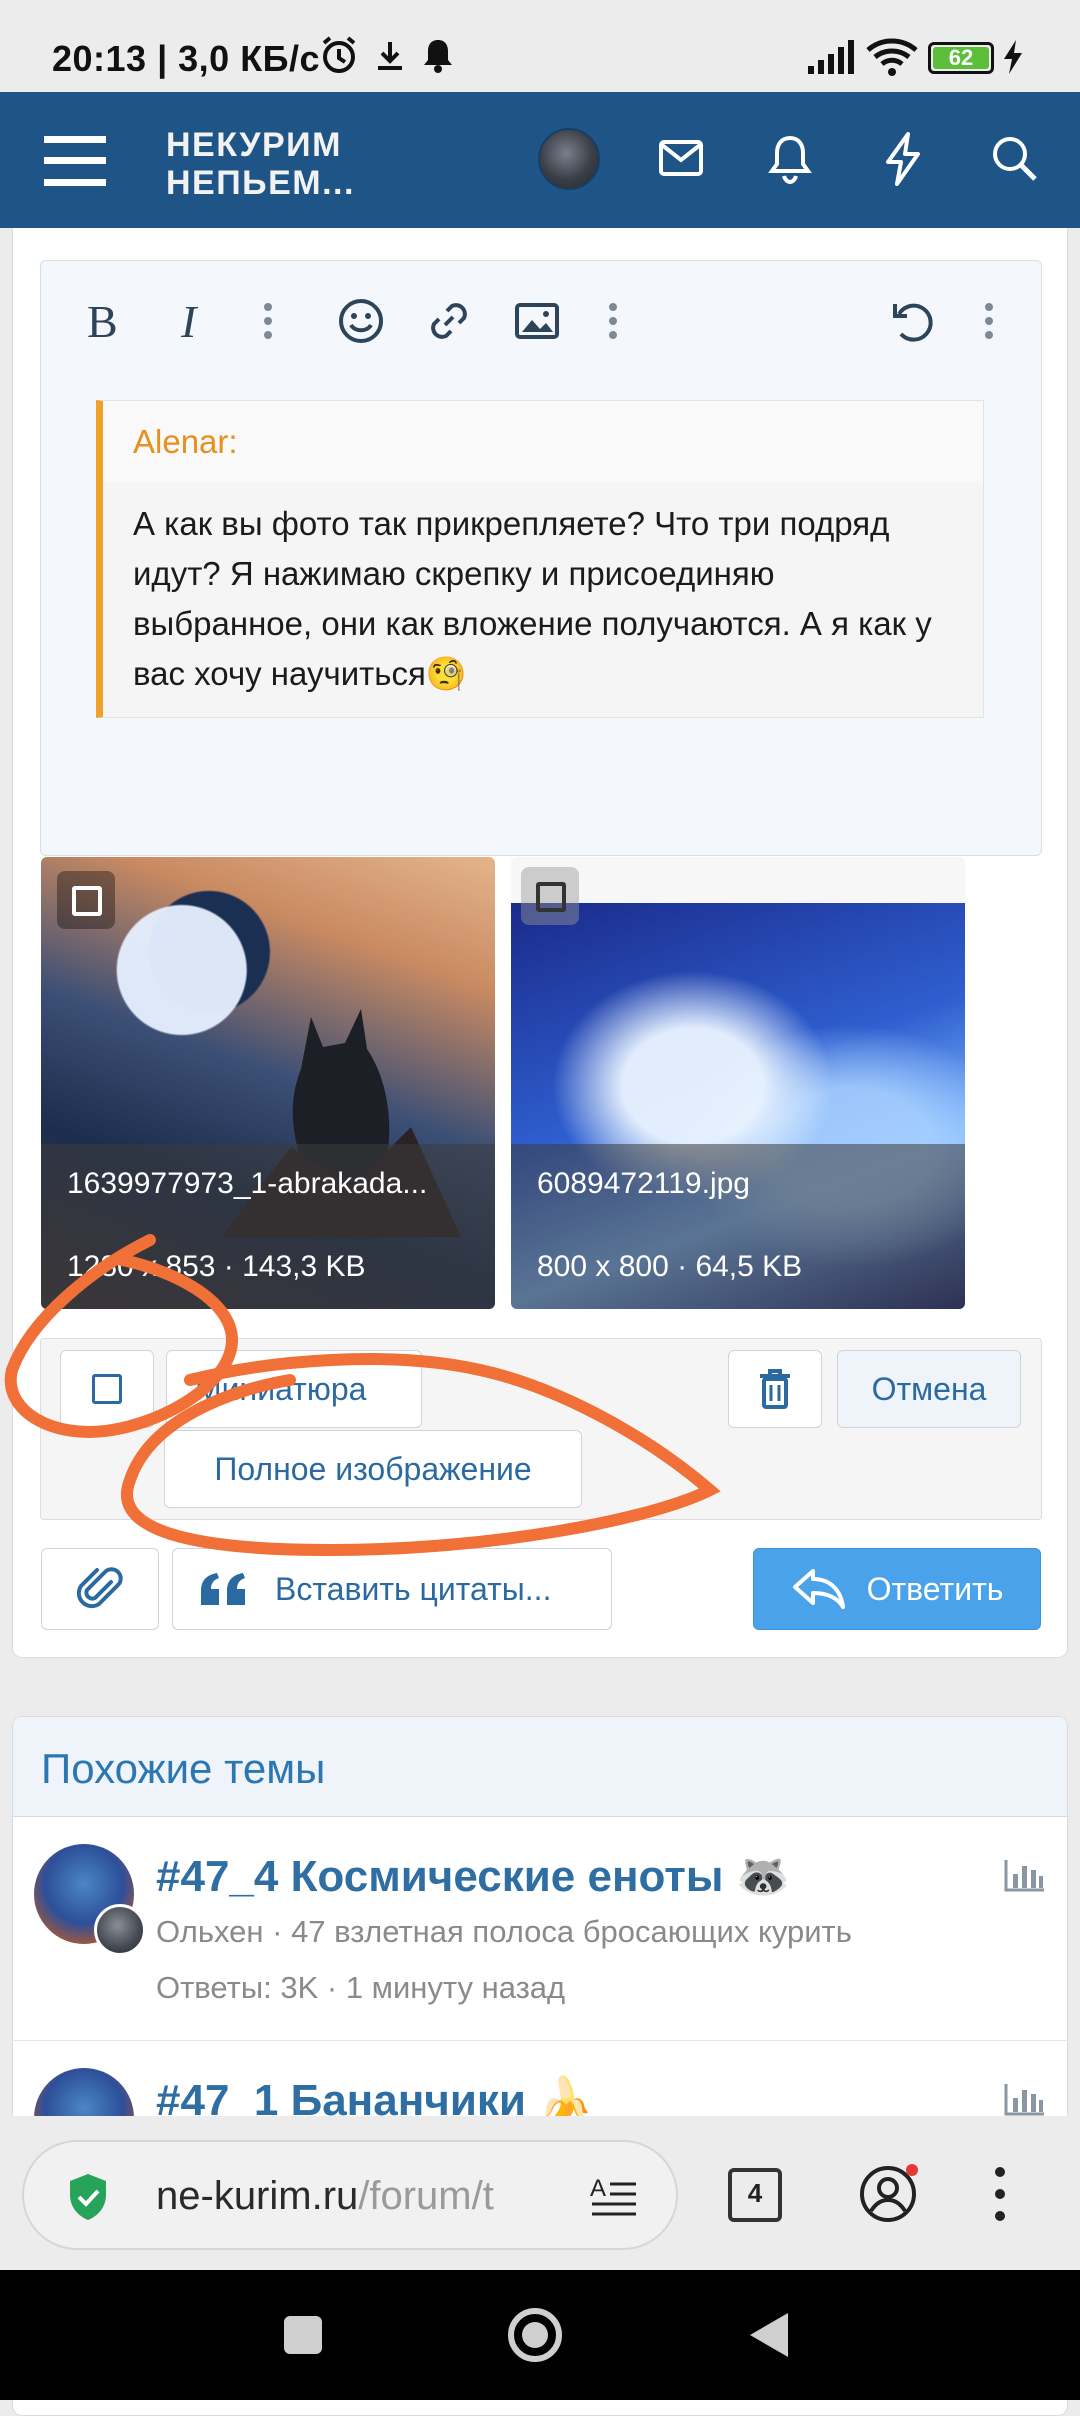  Describe the element at coordinates (1000, 2194) in the screenshot. I see `browser-menu-icon` at that location.